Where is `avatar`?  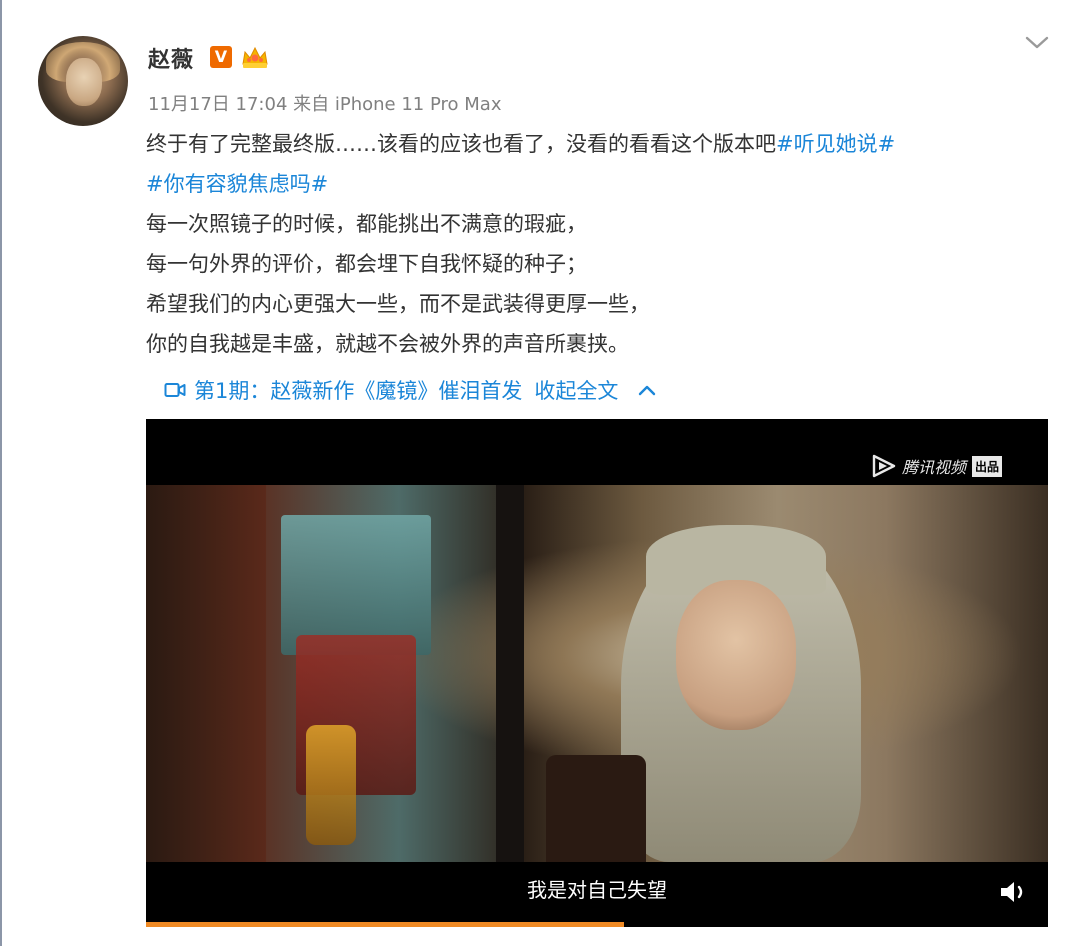
avatar is located at coordinates (83, 81).